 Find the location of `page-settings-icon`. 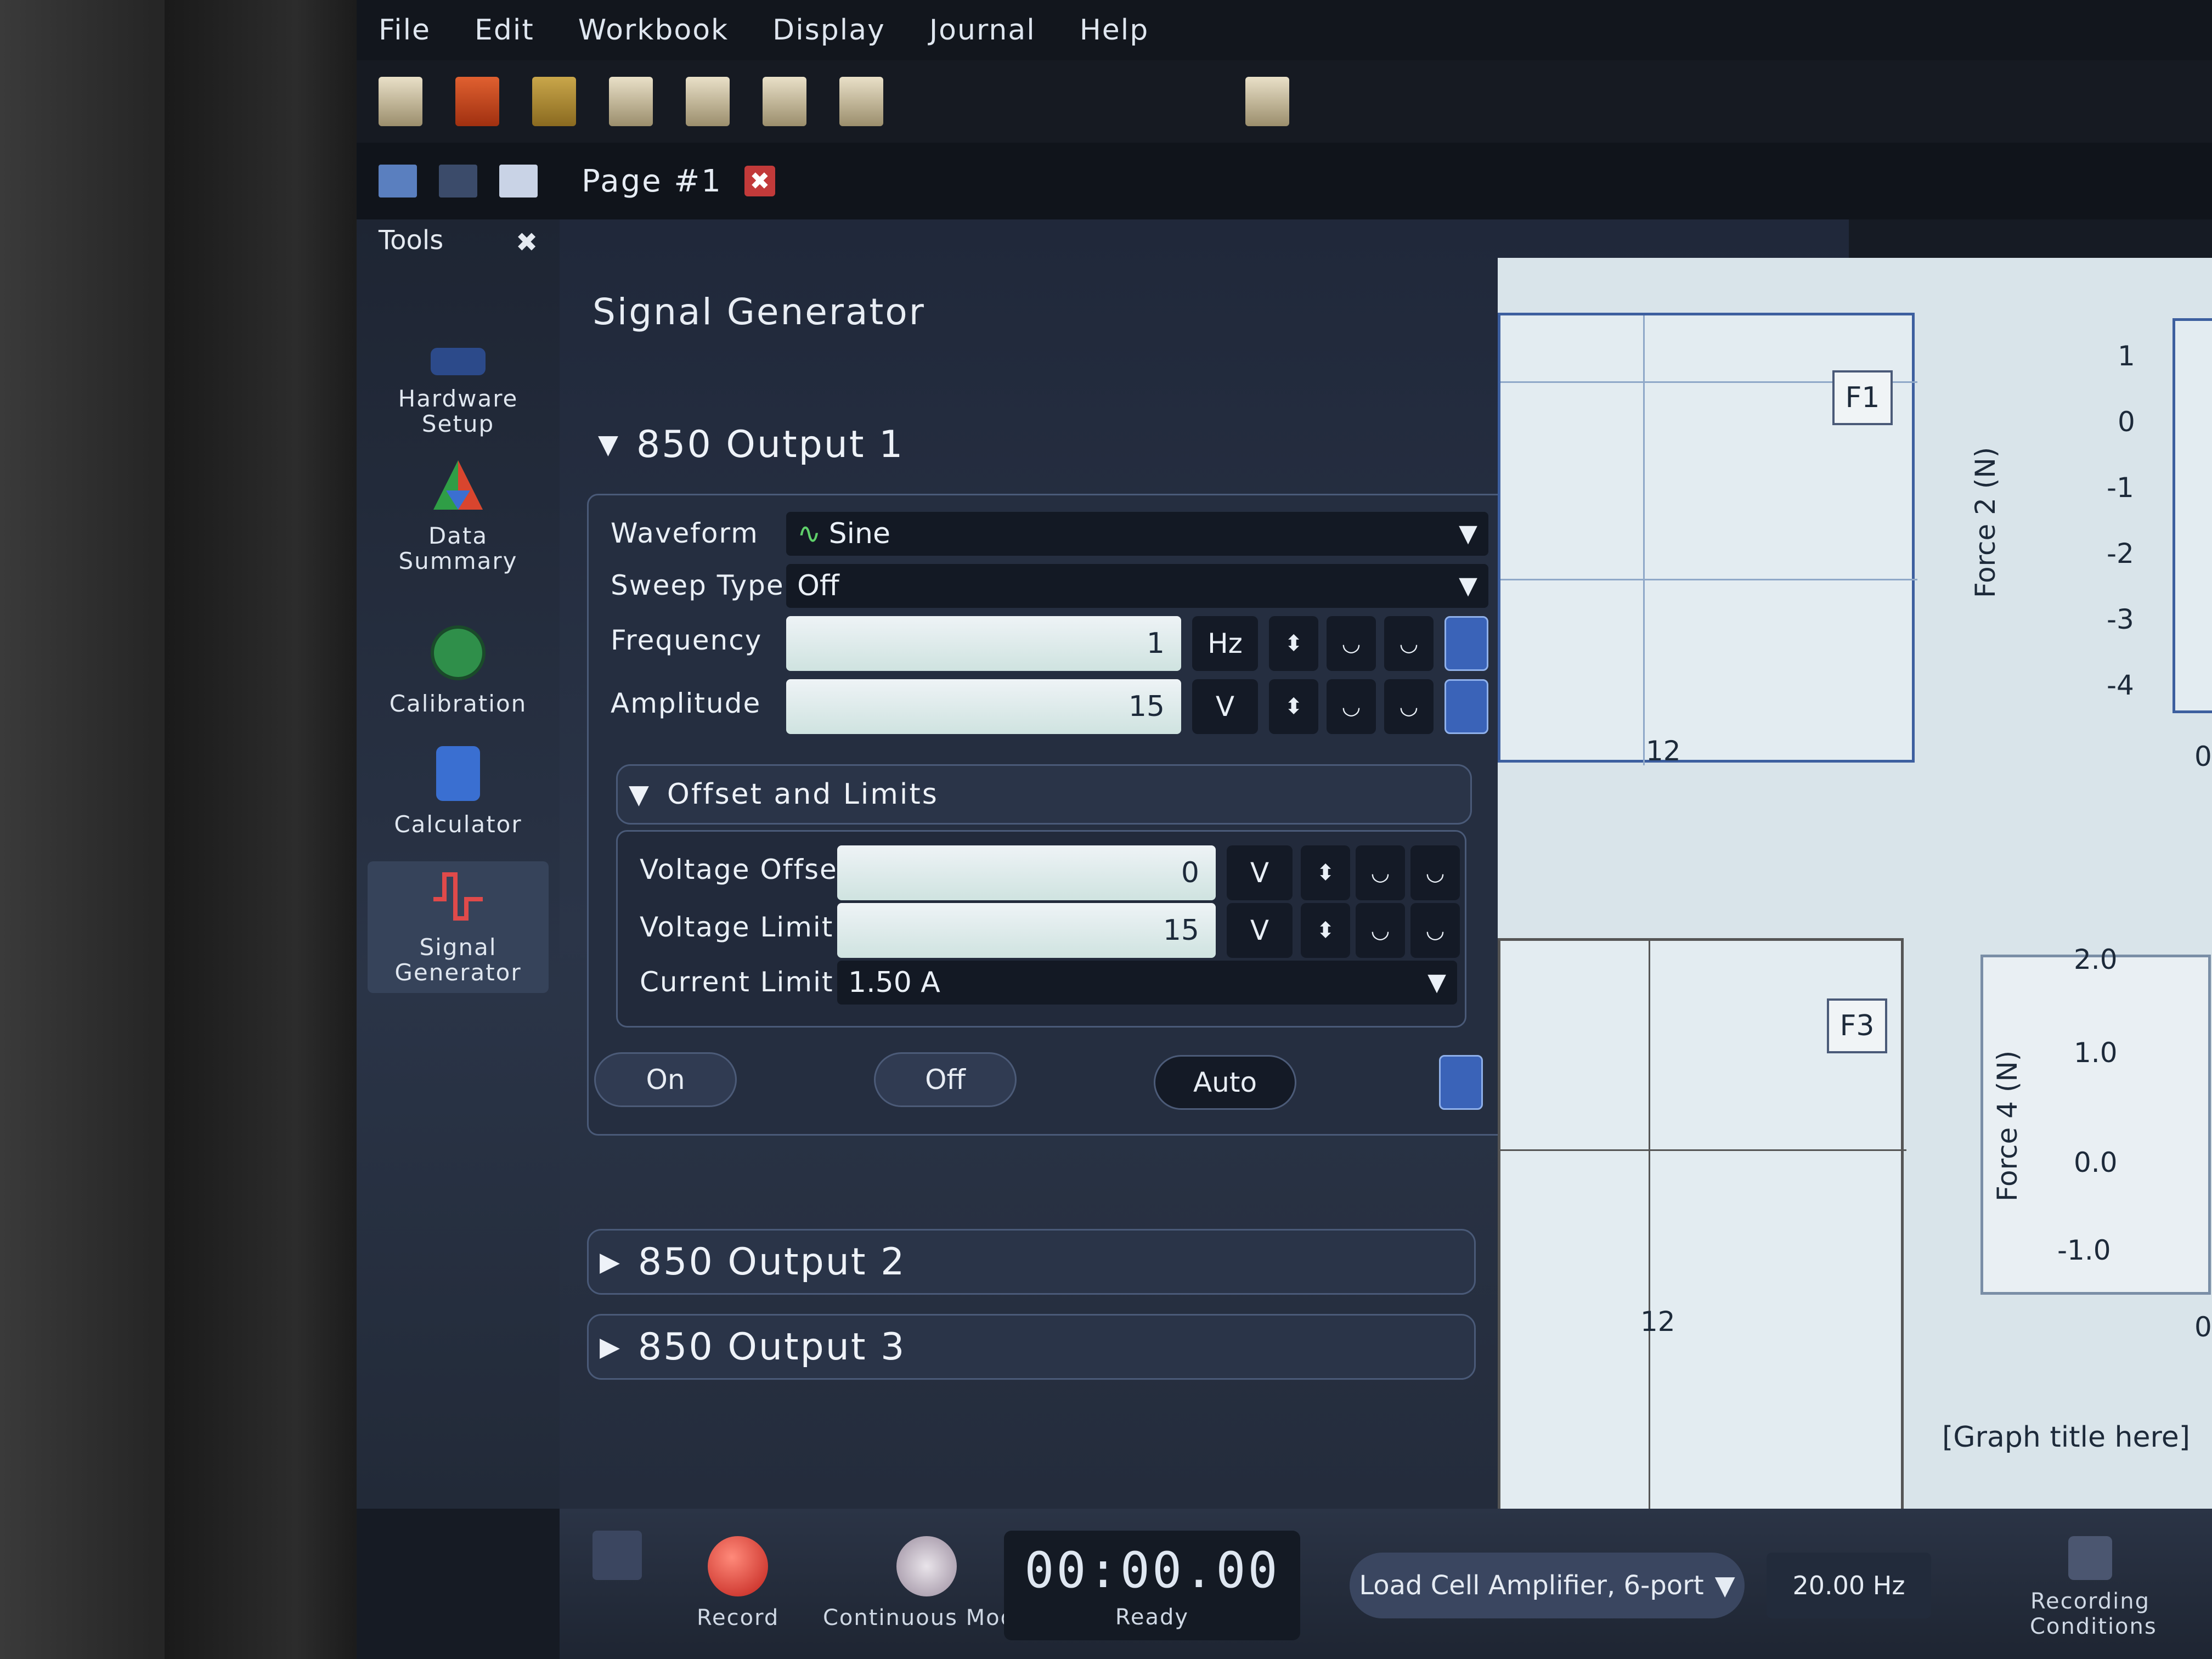

page-settings-icon is located at coordinates (458, 182).